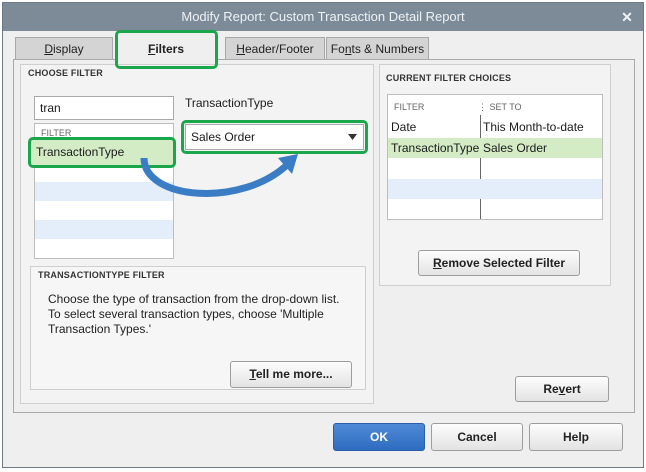 The width and height of the screenshot is (646, 472). What do you see at coordinates (166, 49) in the screenshot?
I see `filters-tab-highlight` at bounding box center [166, 49].